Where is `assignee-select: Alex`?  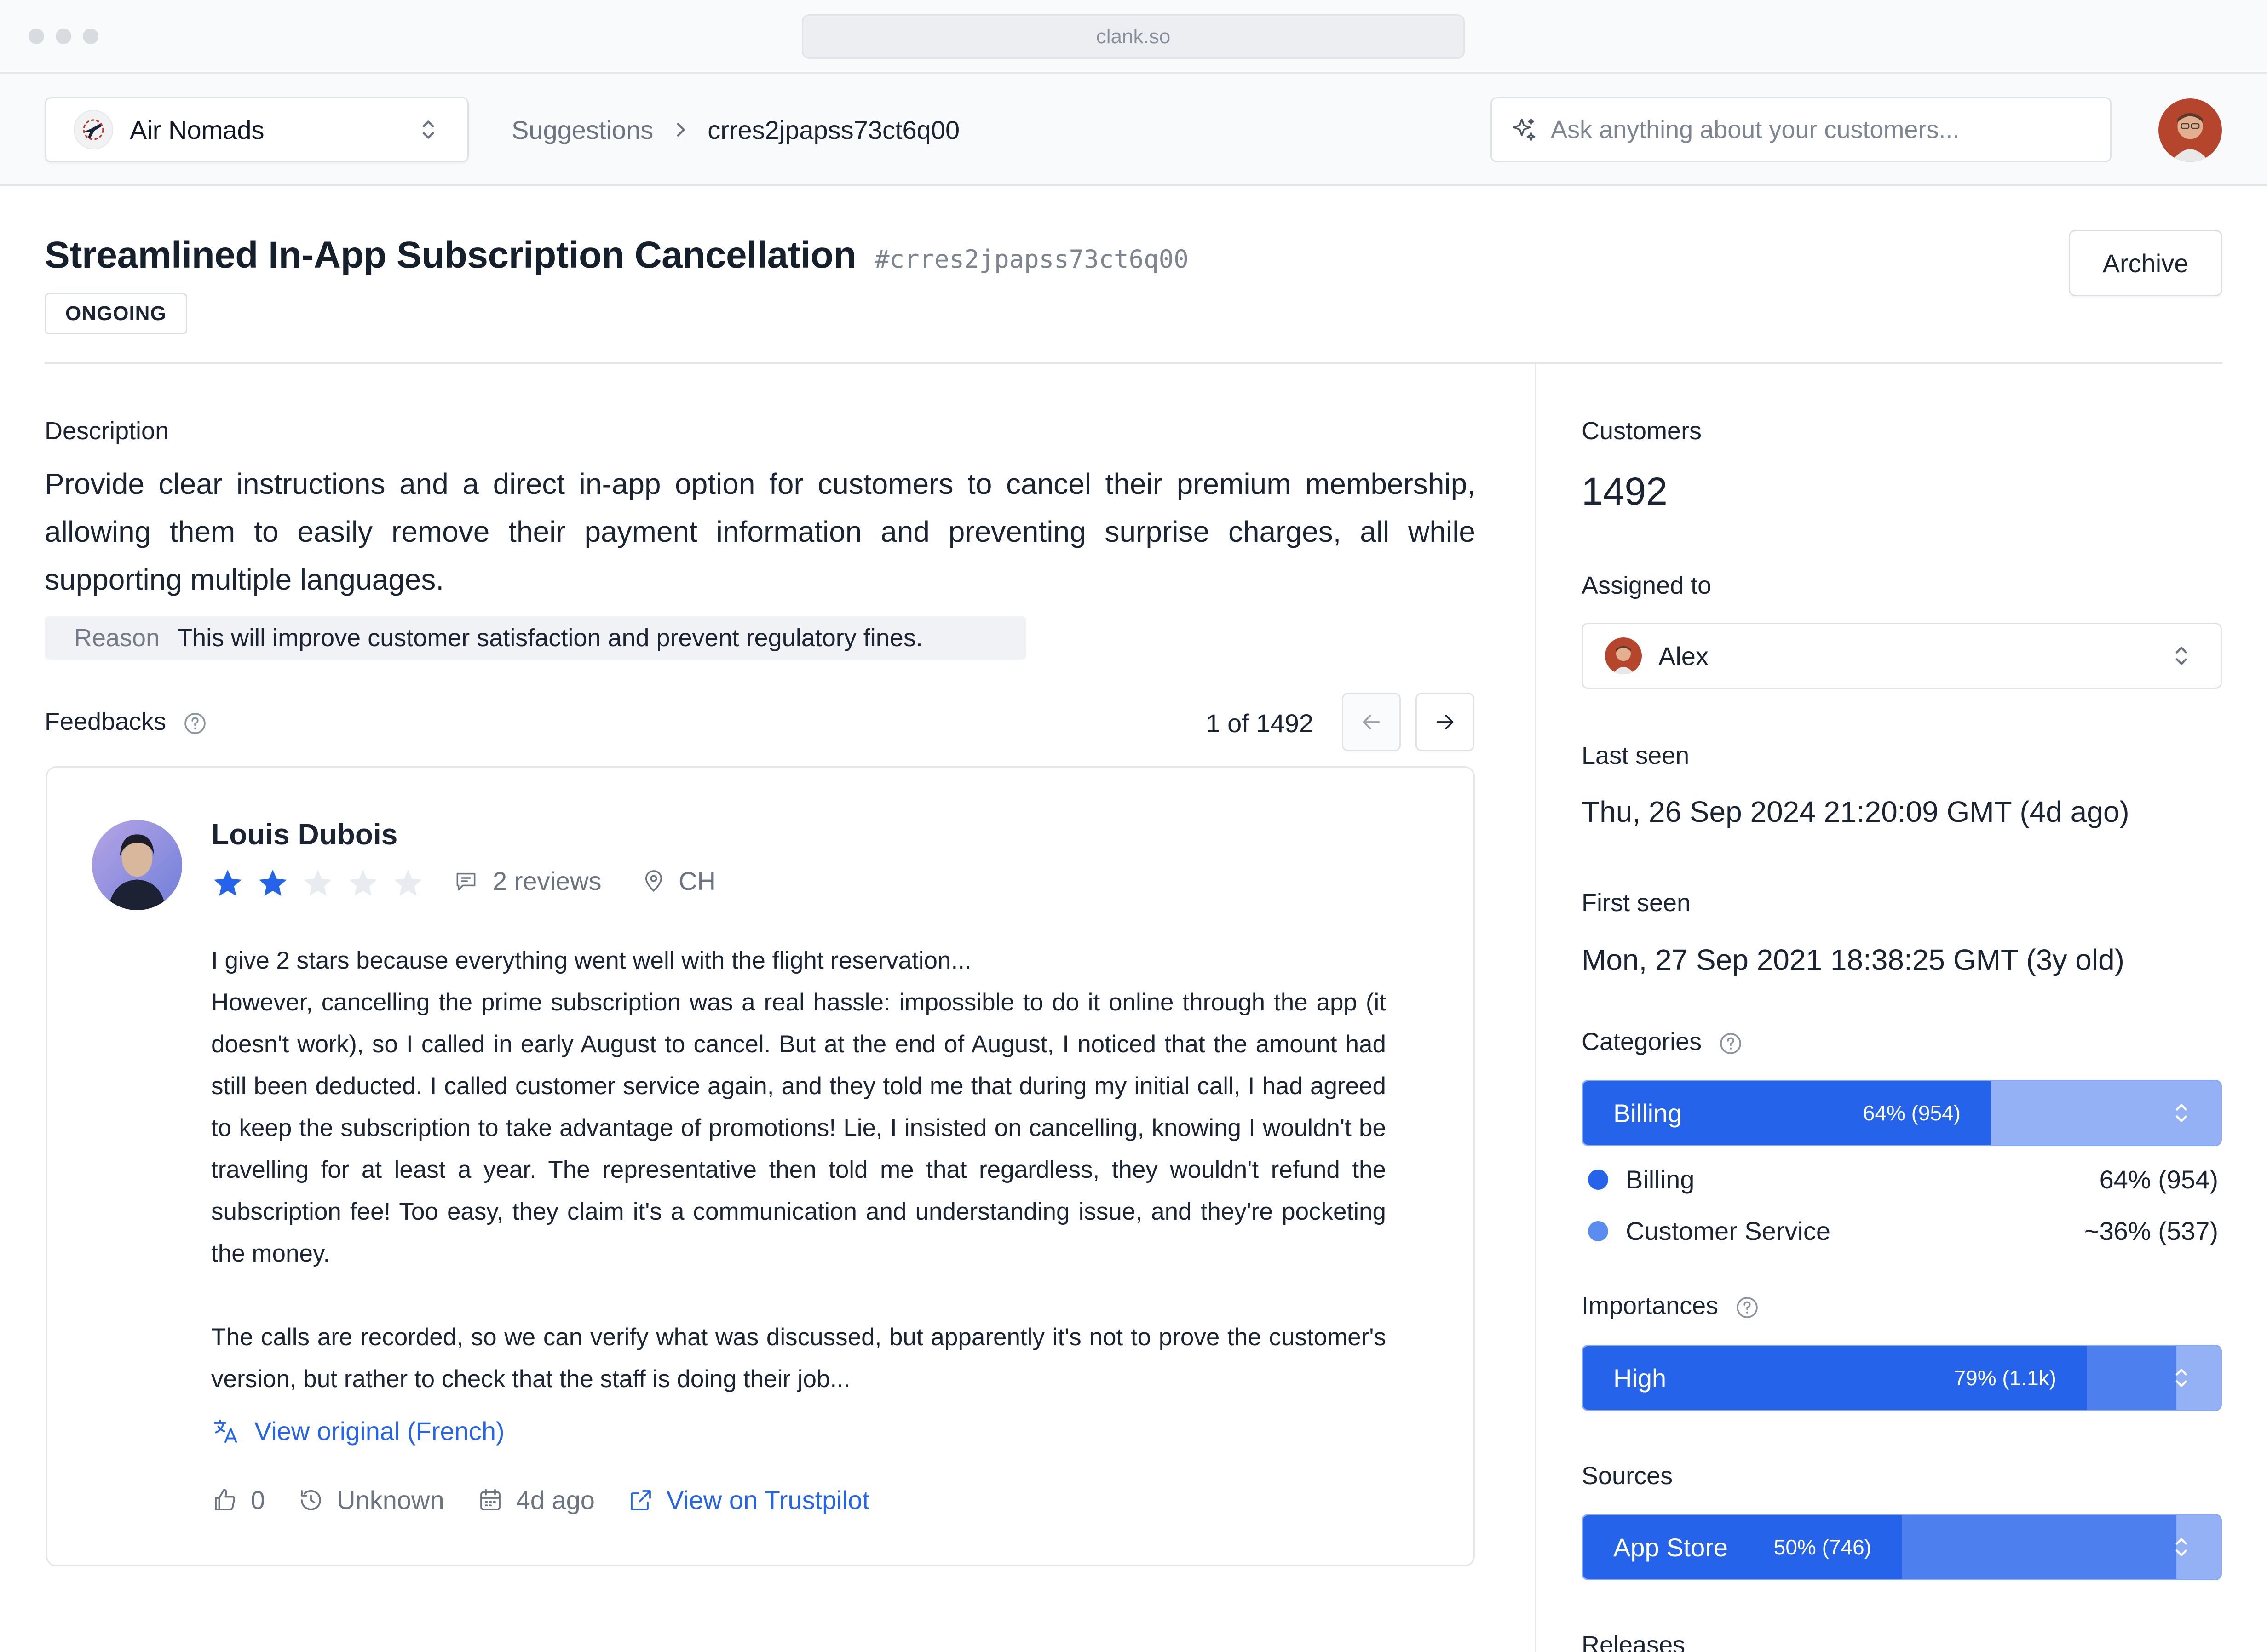 assignee-select: Alex is located at coordinates (1902, 656).